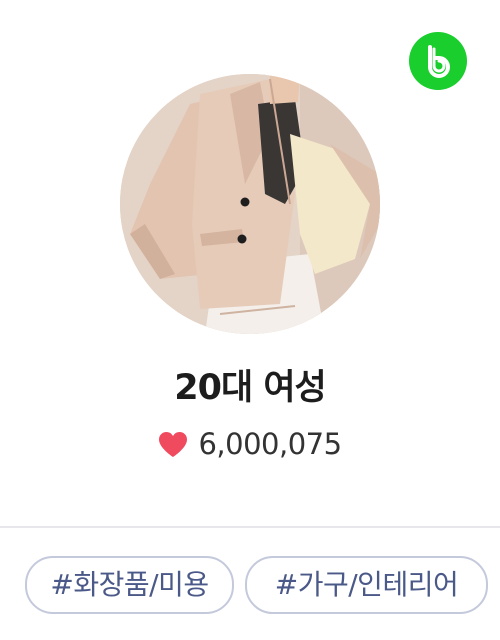 Image resolution: width=500 pixels, height=640 pixels. I want to click on tag-furniture-interior: #가구/인테리어, so click(366, 585).